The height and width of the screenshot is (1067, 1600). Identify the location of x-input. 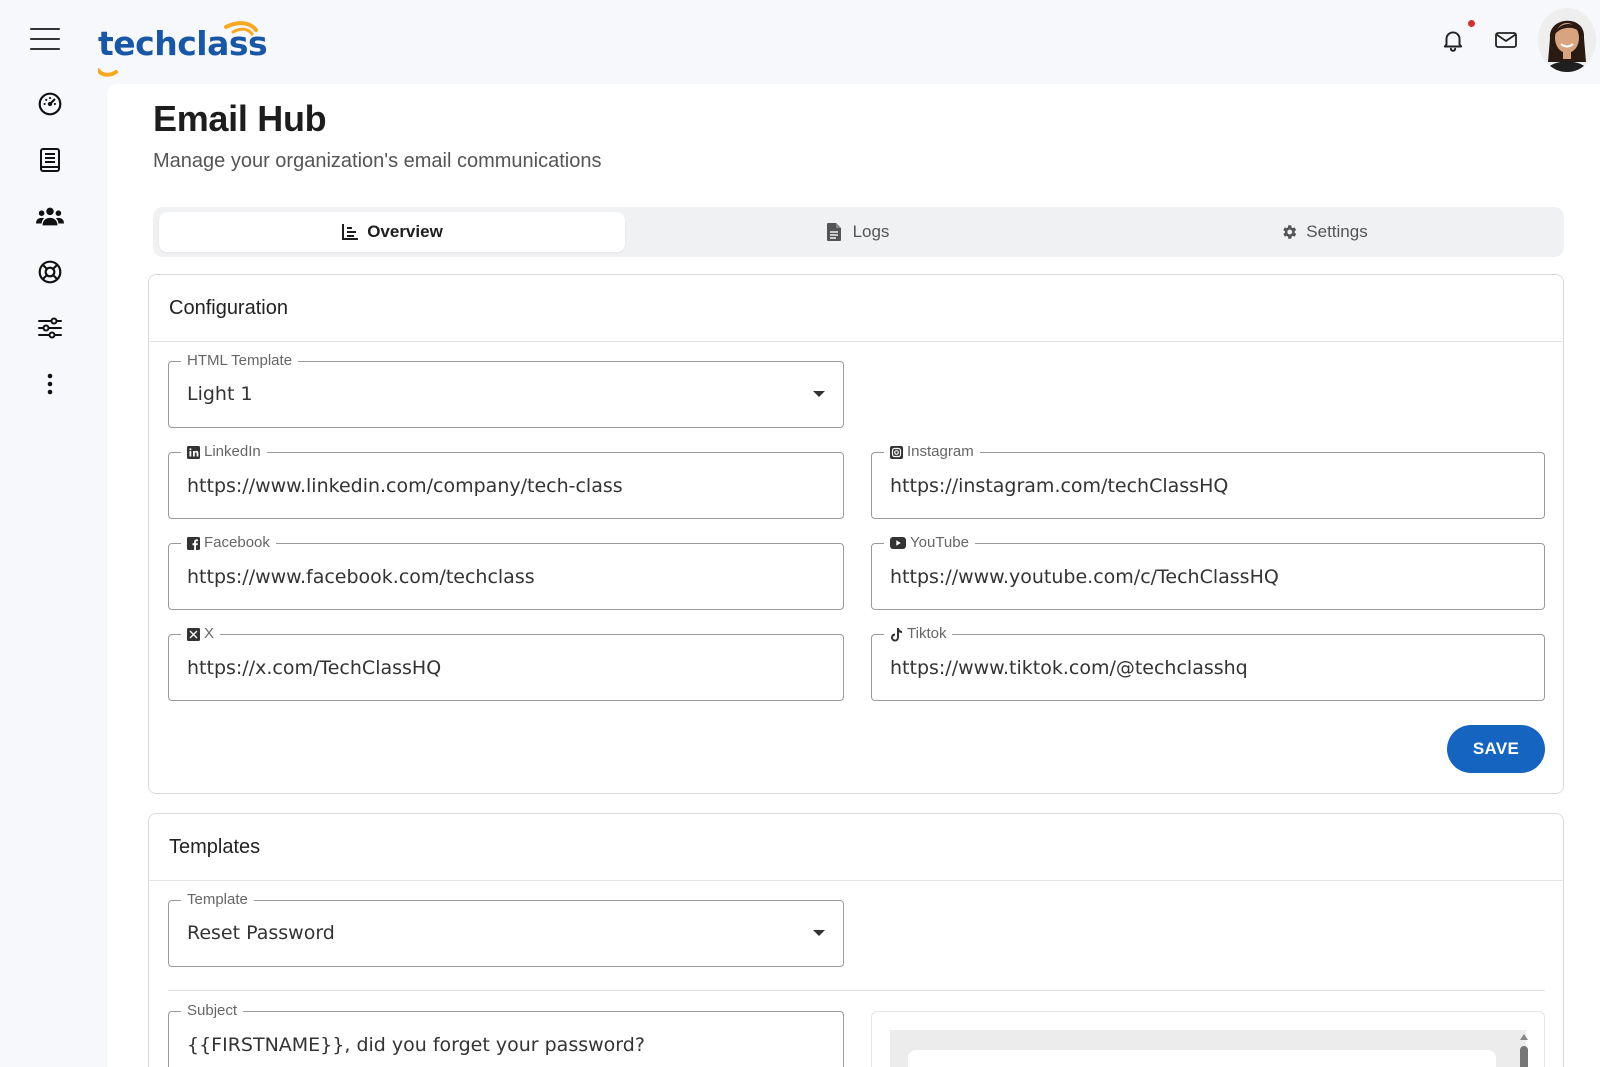
(506, 667).